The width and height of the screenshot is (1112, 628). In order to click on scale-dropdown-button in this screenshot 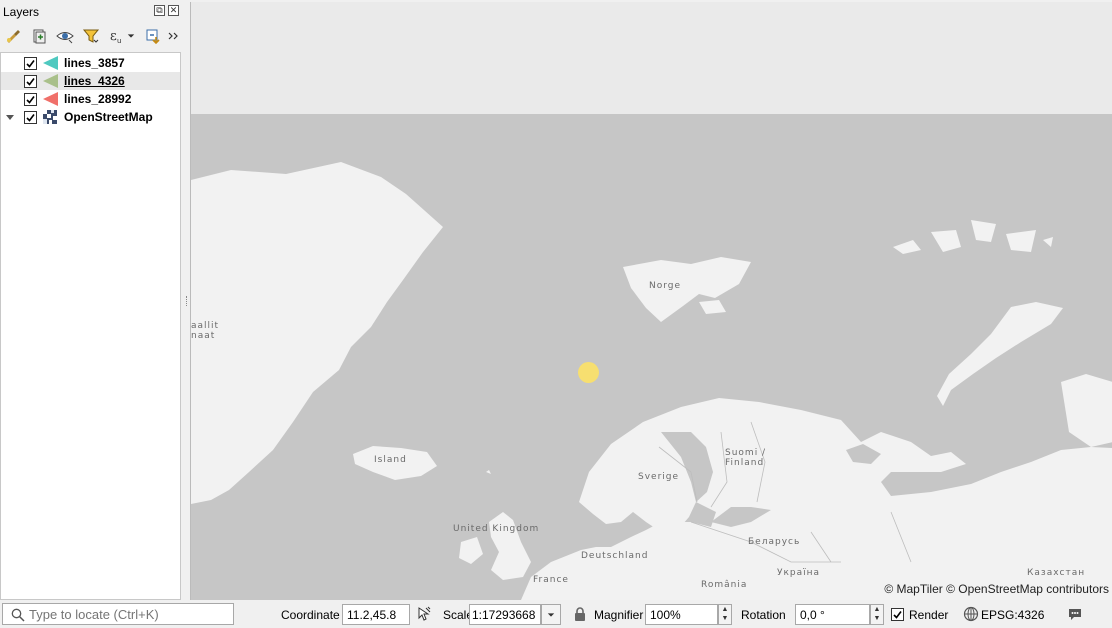, I will do `click(551, 614)`.